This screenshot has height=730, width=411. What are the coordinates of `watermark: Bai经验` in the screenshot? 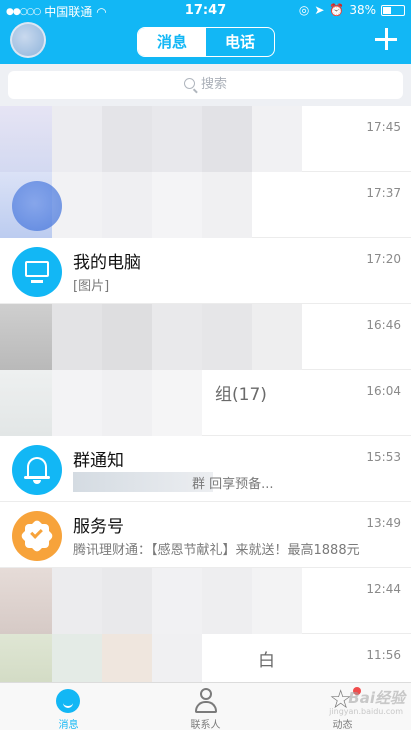 It's located at (376, 698).